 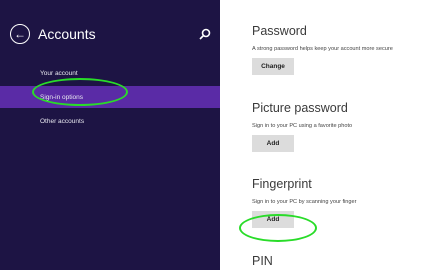 I want to click on sidebar-header: ← Accounts, so click(x=53, y=34).